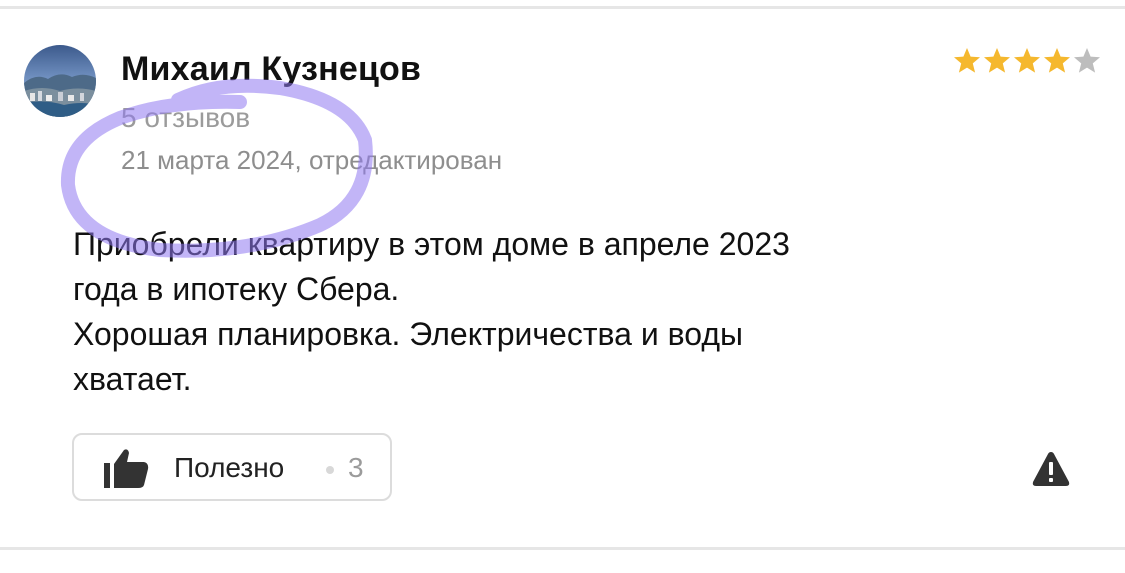 This screenshot has width=1125, height=573. What do you see at coordinates (408, 334) in the screenshot?
I see `review-text-line: Хорошая планировка. Электричества и воды` at bounding box center [408, 334].